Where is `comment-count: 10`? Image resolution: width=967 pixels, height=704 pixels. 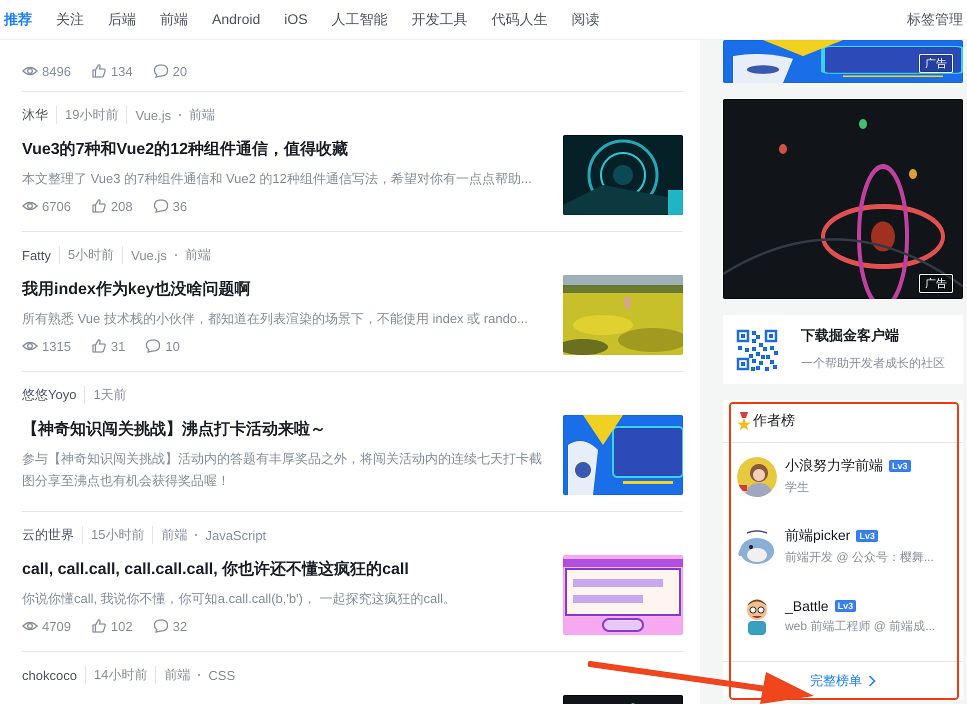 comment-count: 10 is located at coordinates (172, 346).